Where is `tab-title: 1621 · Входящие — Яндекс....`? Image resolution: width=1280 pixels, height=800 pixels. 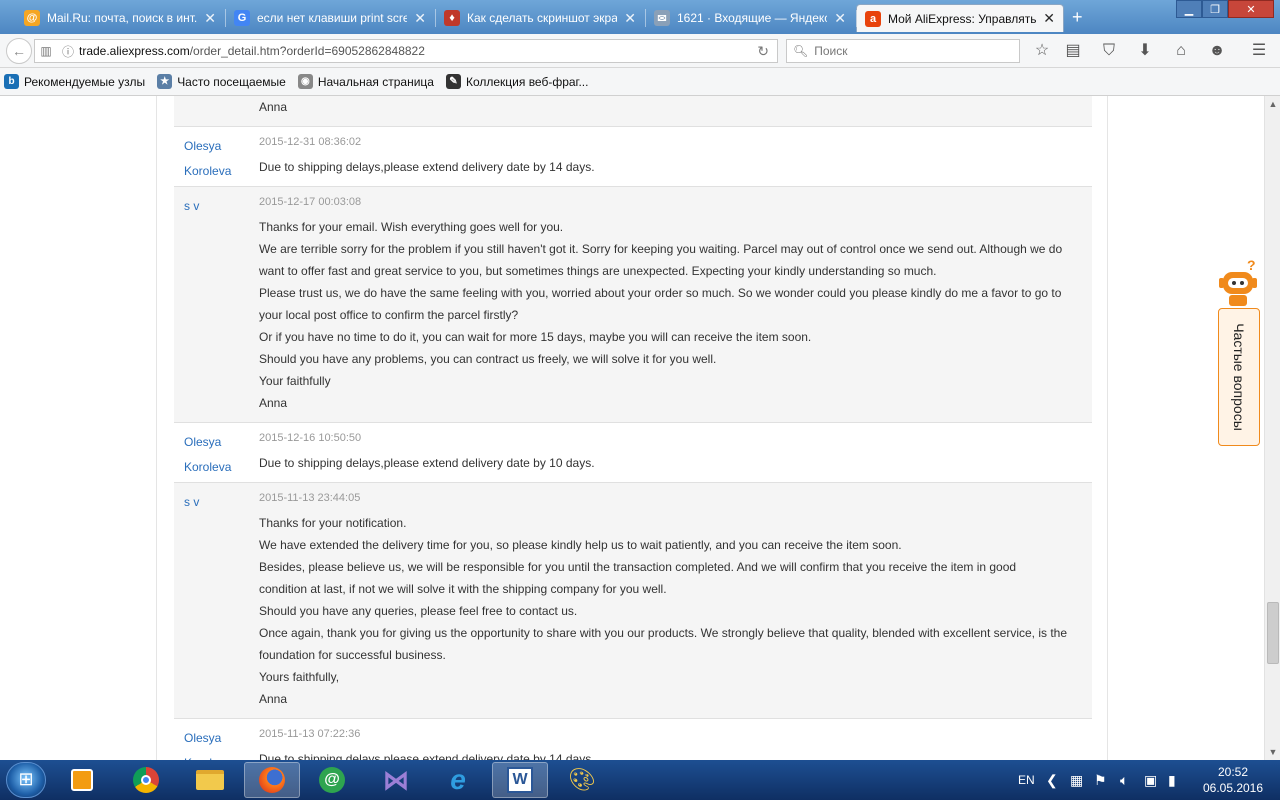 tab-title: 1621 · Входящие — Яндекс.... is located at coordinates (752, 18).